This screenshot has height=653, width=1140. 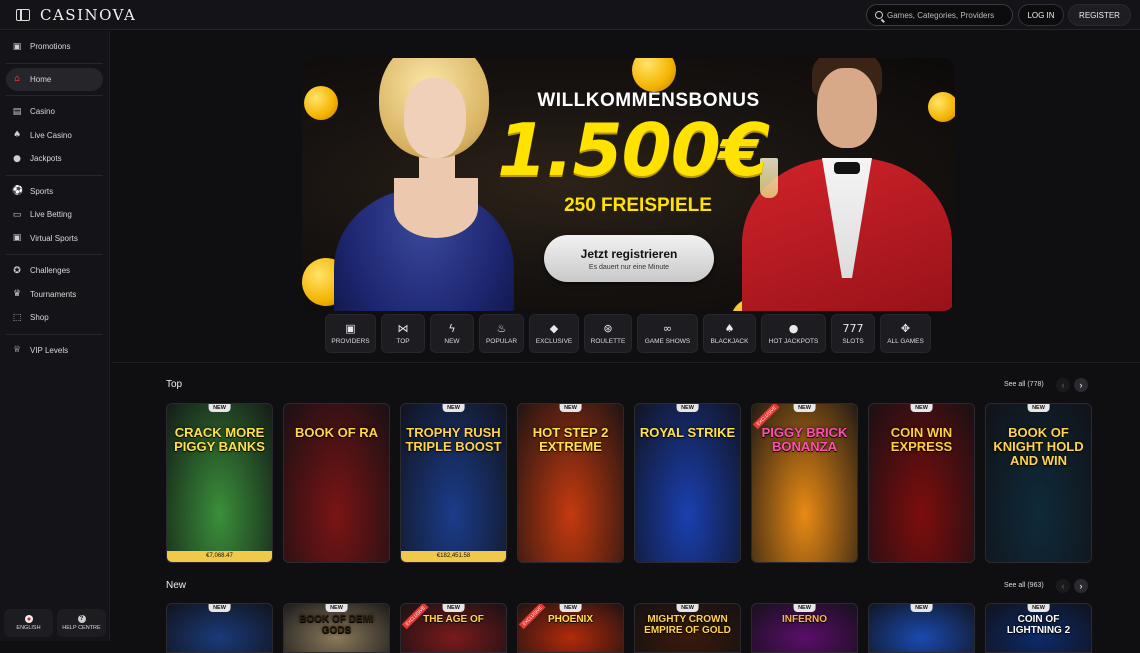 What do you see at coordinates (336, 625) in the screenshot?
I see `game-title: BOOK OF DEMI GODS` at bounding box center [336, 625].